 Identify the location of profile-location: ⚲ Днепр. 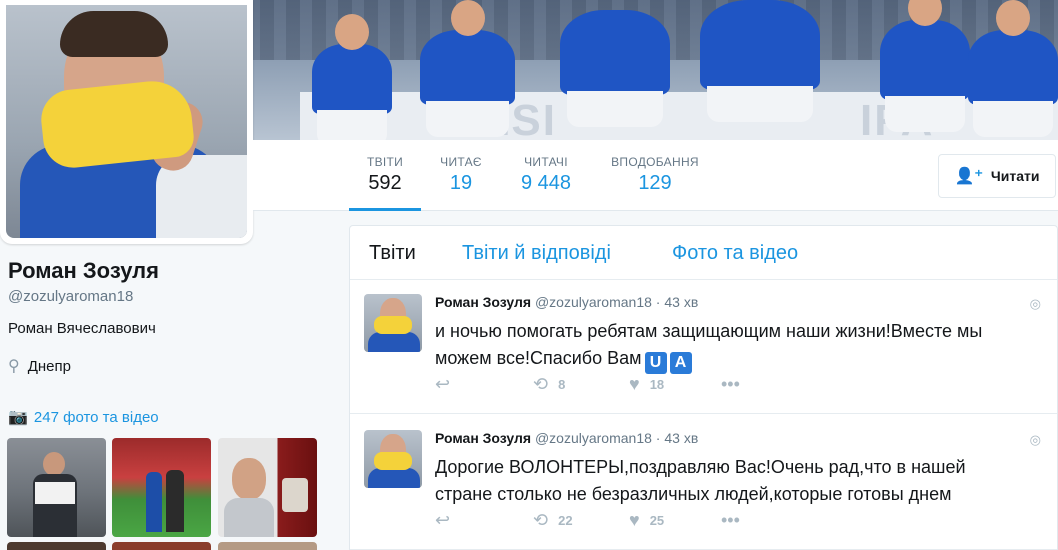
(39, 366).